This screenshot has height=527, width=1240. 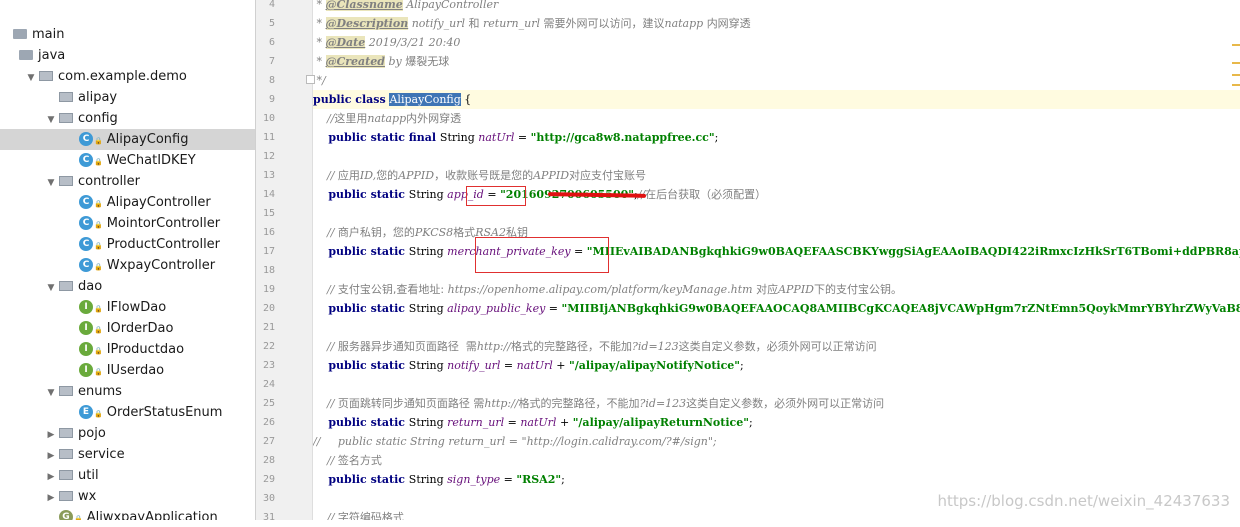 I want to click on tree-item-iproductdao: I 🔒 IProductdao, so click(x=127, y=349).